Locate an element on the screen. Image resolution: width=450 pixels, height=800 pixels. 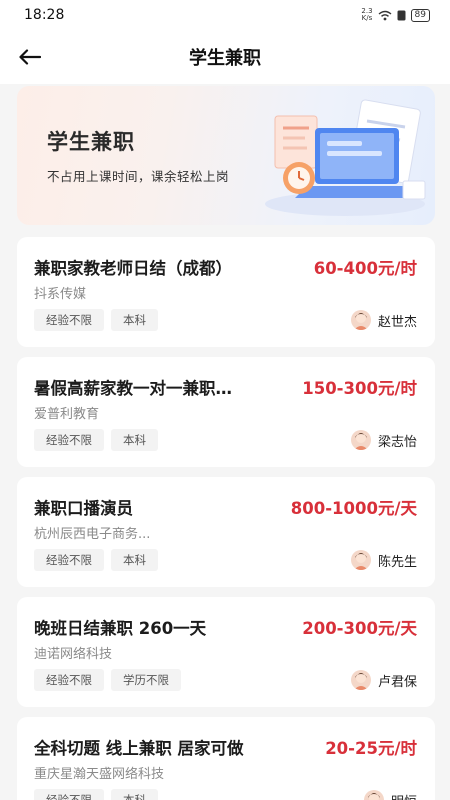
job-title: 兼职家教老师日结（成都） is located at coordinates (133, 268).